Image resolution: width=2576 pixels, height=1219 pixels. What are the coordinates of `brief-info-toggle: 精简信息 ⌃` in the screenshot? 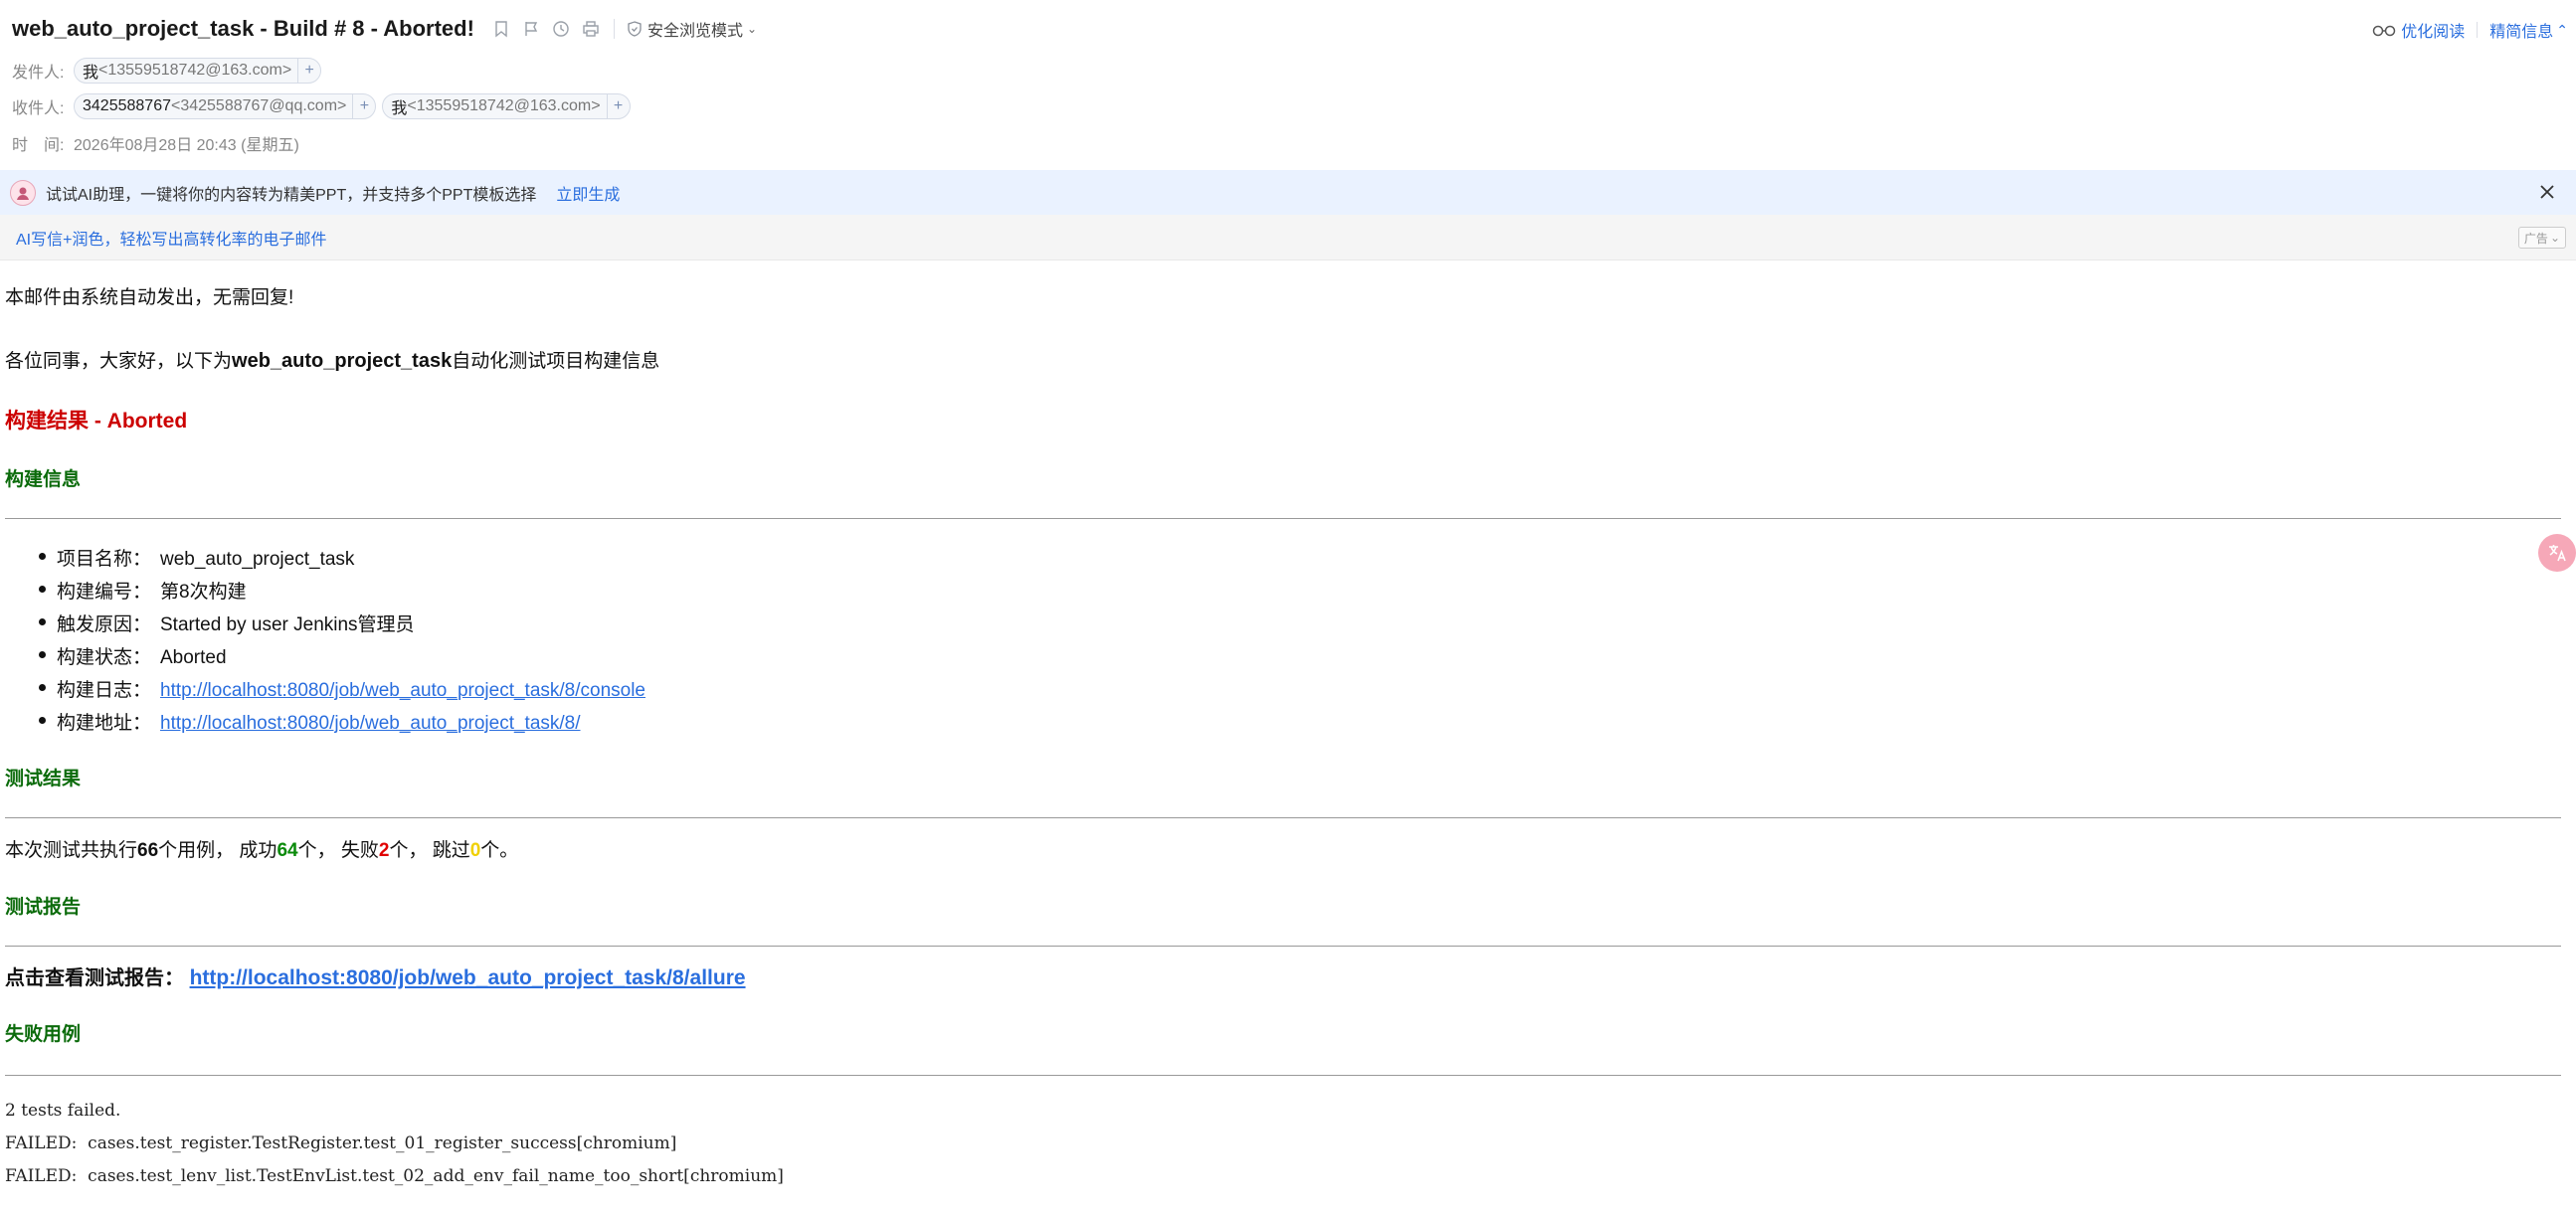 It's located at (2528, 30).